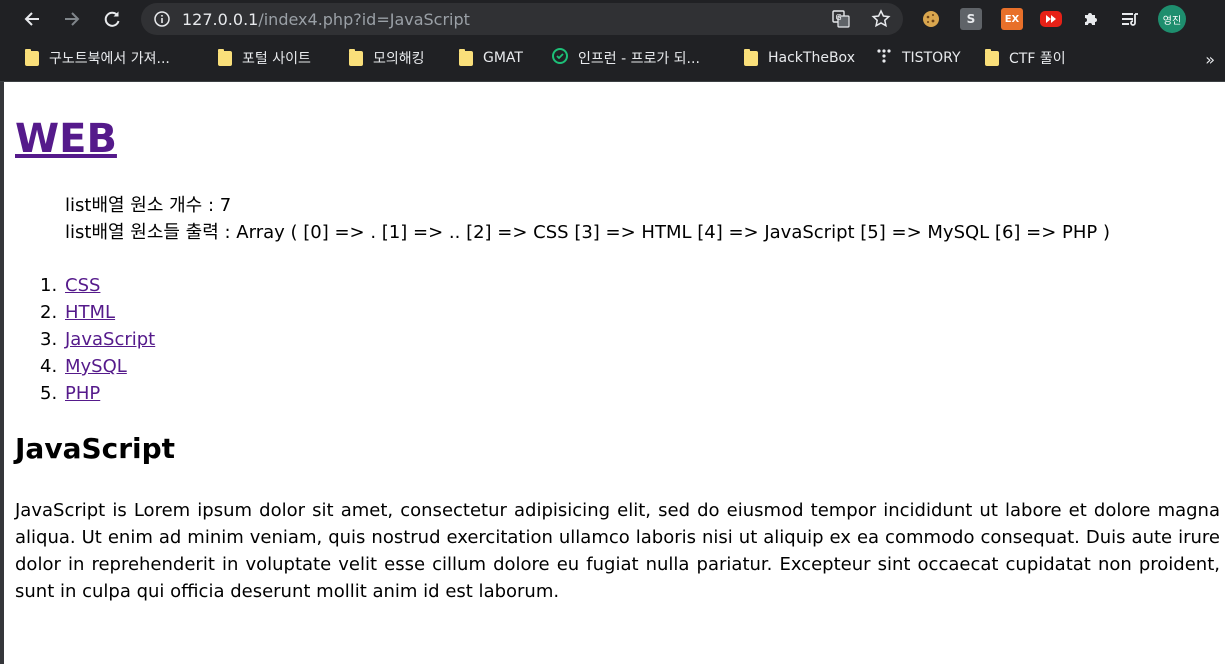  Describe the element at coordinates (82, 393) in the screenshot. I see `list-link-php: PHP` at that location.